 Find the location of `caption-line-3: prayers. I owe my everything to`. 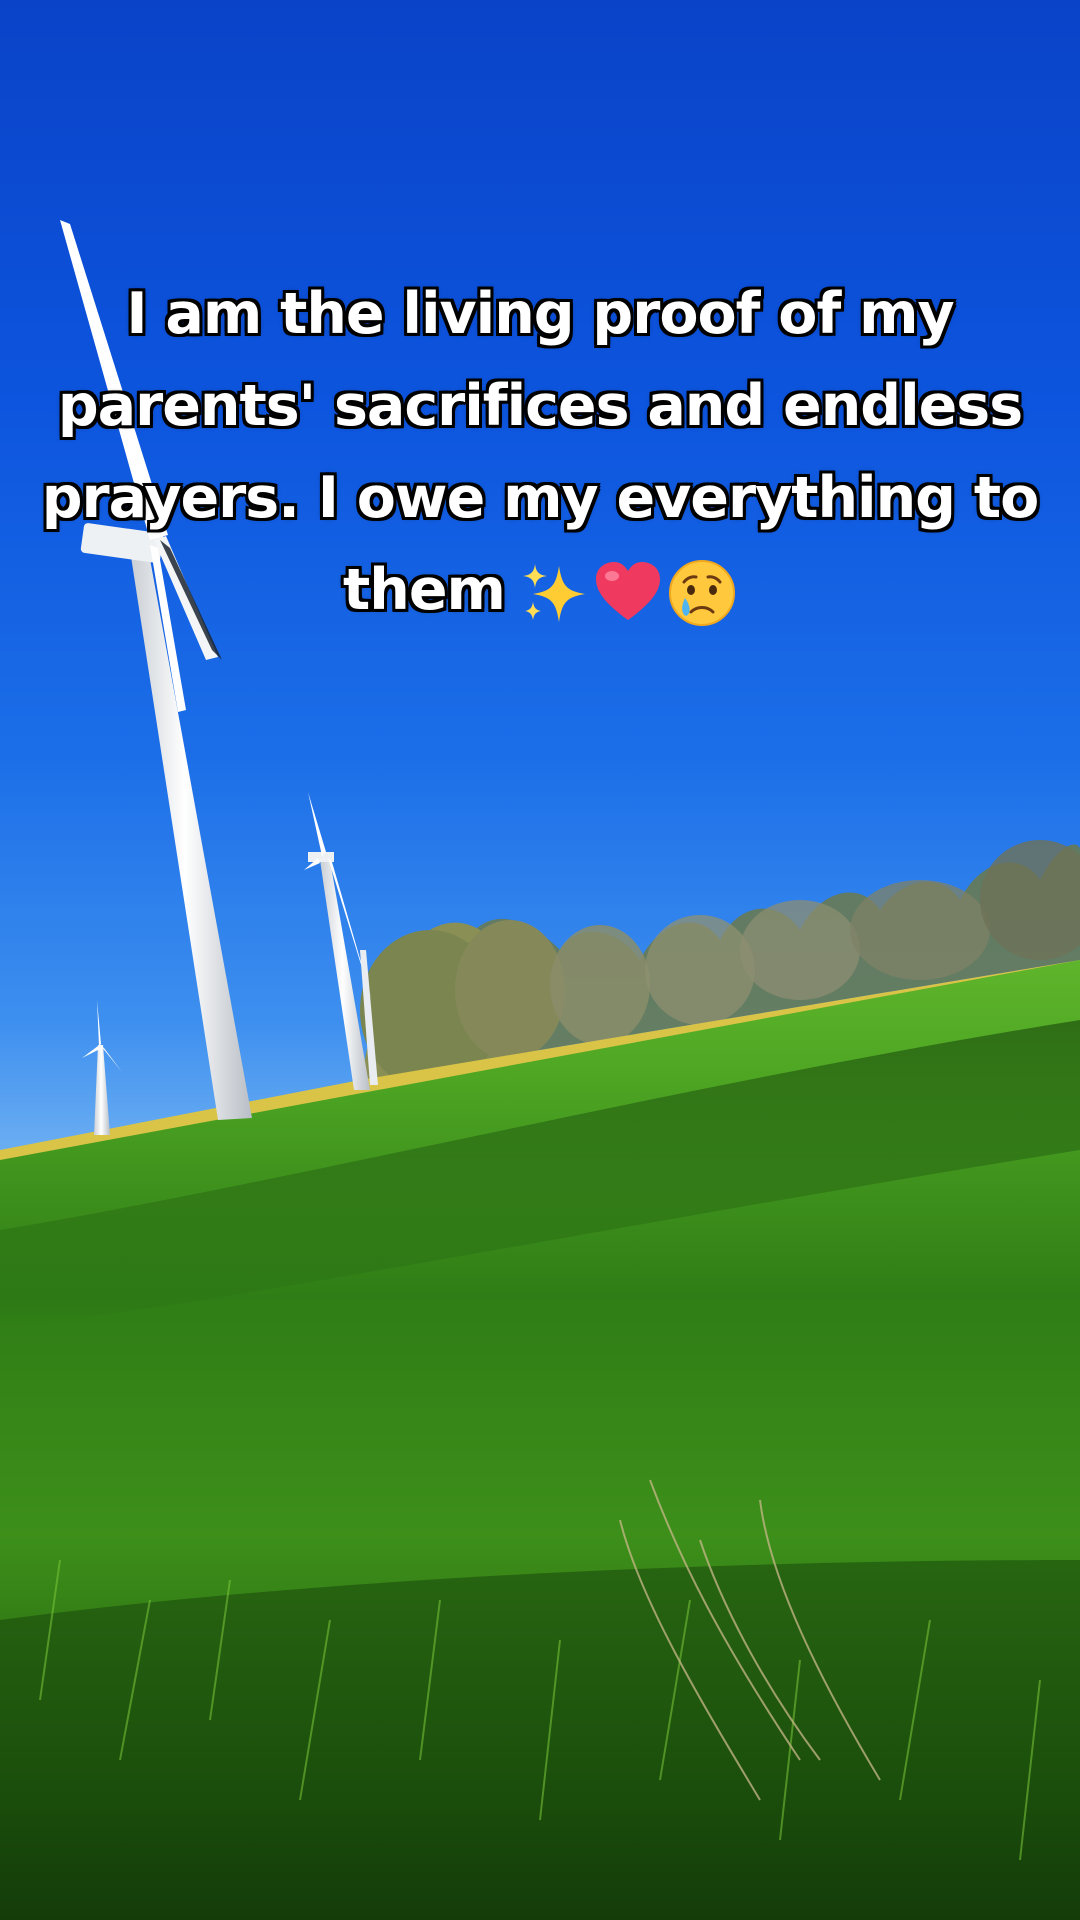

caption-line-3: prayers. I owe my everything to is located at coordinates (540, 498).